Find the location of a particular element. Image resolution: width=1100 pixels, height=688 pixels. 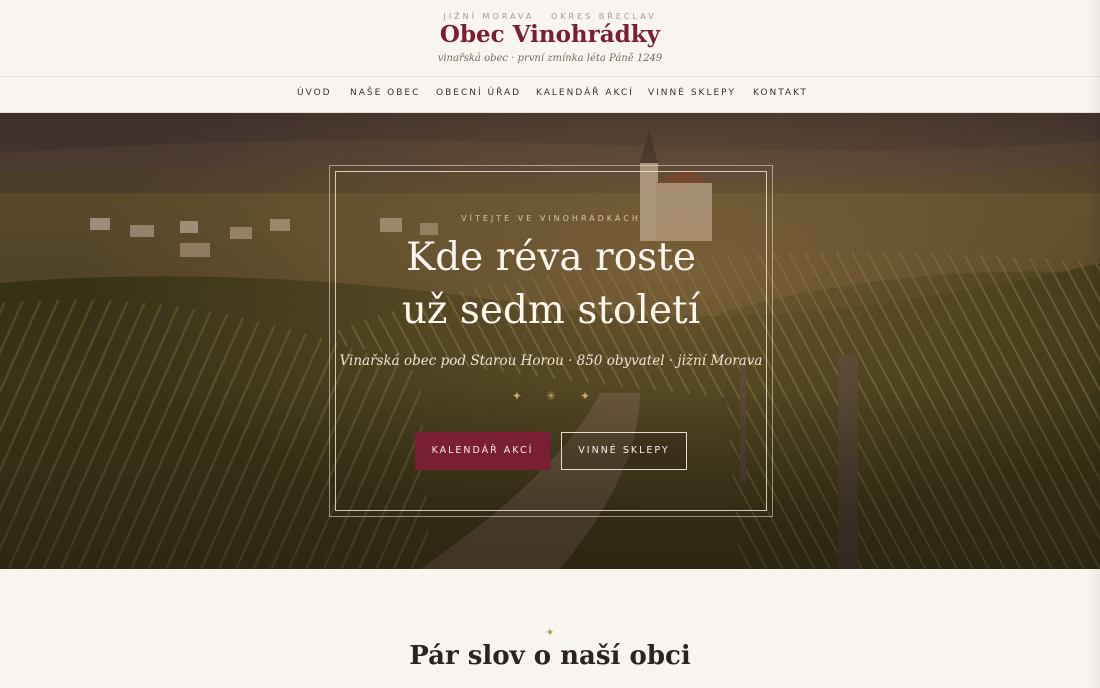

section-ornament-icon: ✦ is located at coordinates (550, 632).